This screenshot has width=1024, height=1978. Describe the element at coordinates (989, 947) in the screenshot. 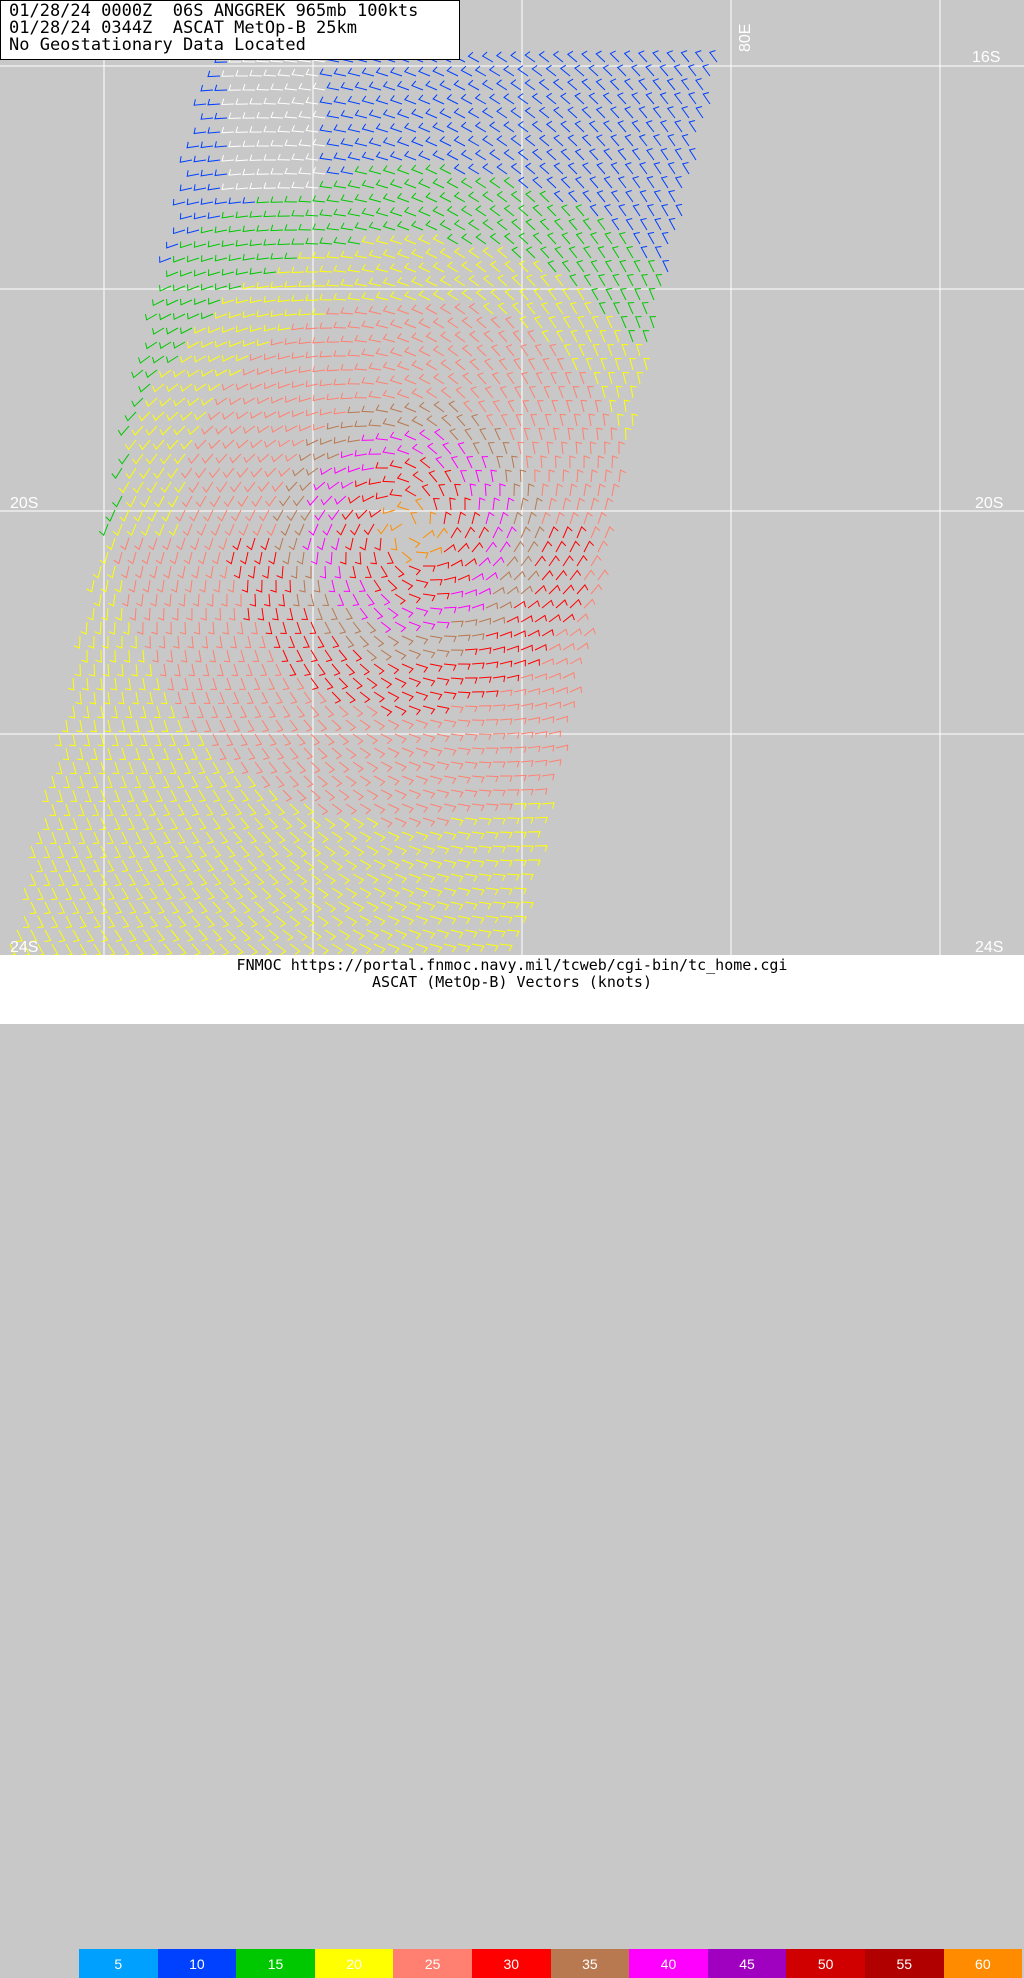

I see `lat-label-24s-right: 24S` at that location.